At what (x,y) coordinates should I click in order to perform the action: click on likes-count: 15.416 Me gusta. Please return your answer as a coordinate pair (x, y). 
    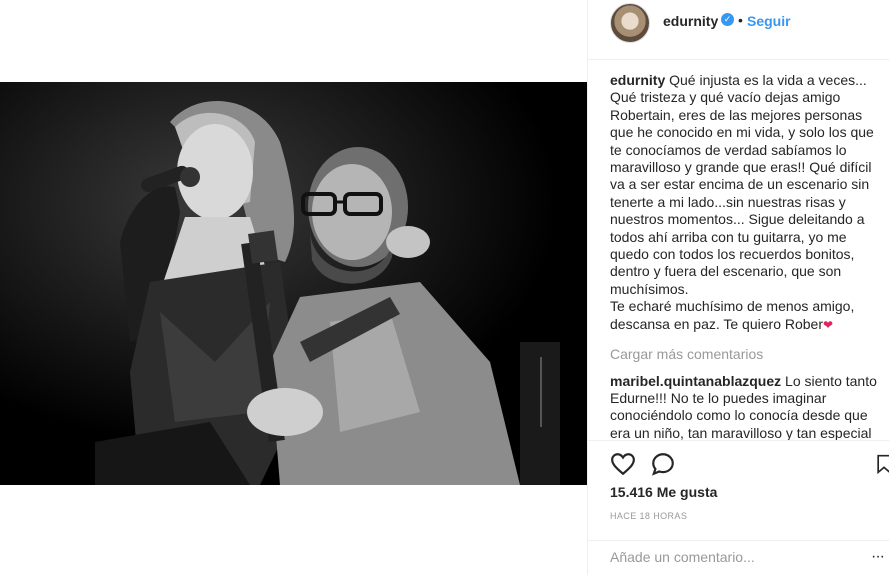
    Looking at the image, I should click on (663, 492).